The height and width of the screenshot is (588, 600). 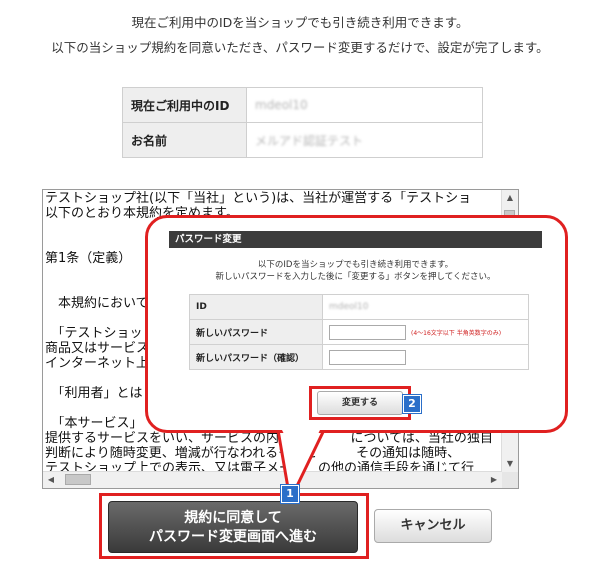 What do you see at coordinates (233, 537) in the screenshot?
I see `agree-button-line-2: パスワード変更画面へ進む` at bounding box center [233, 537].